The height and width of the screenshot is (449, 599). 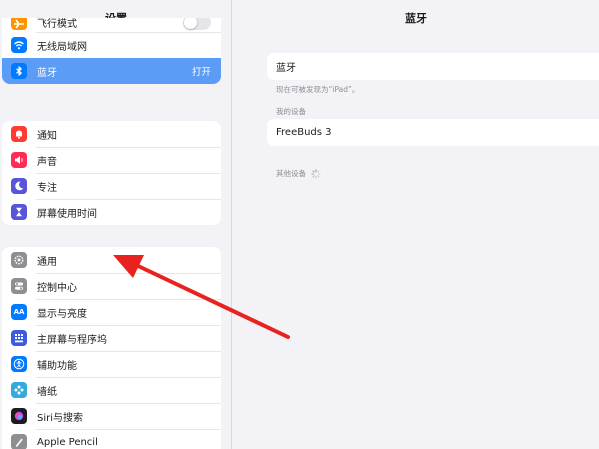 I want to click on sidebar-item-siri-search: Siri与搜索, so click(x=111, y=416).